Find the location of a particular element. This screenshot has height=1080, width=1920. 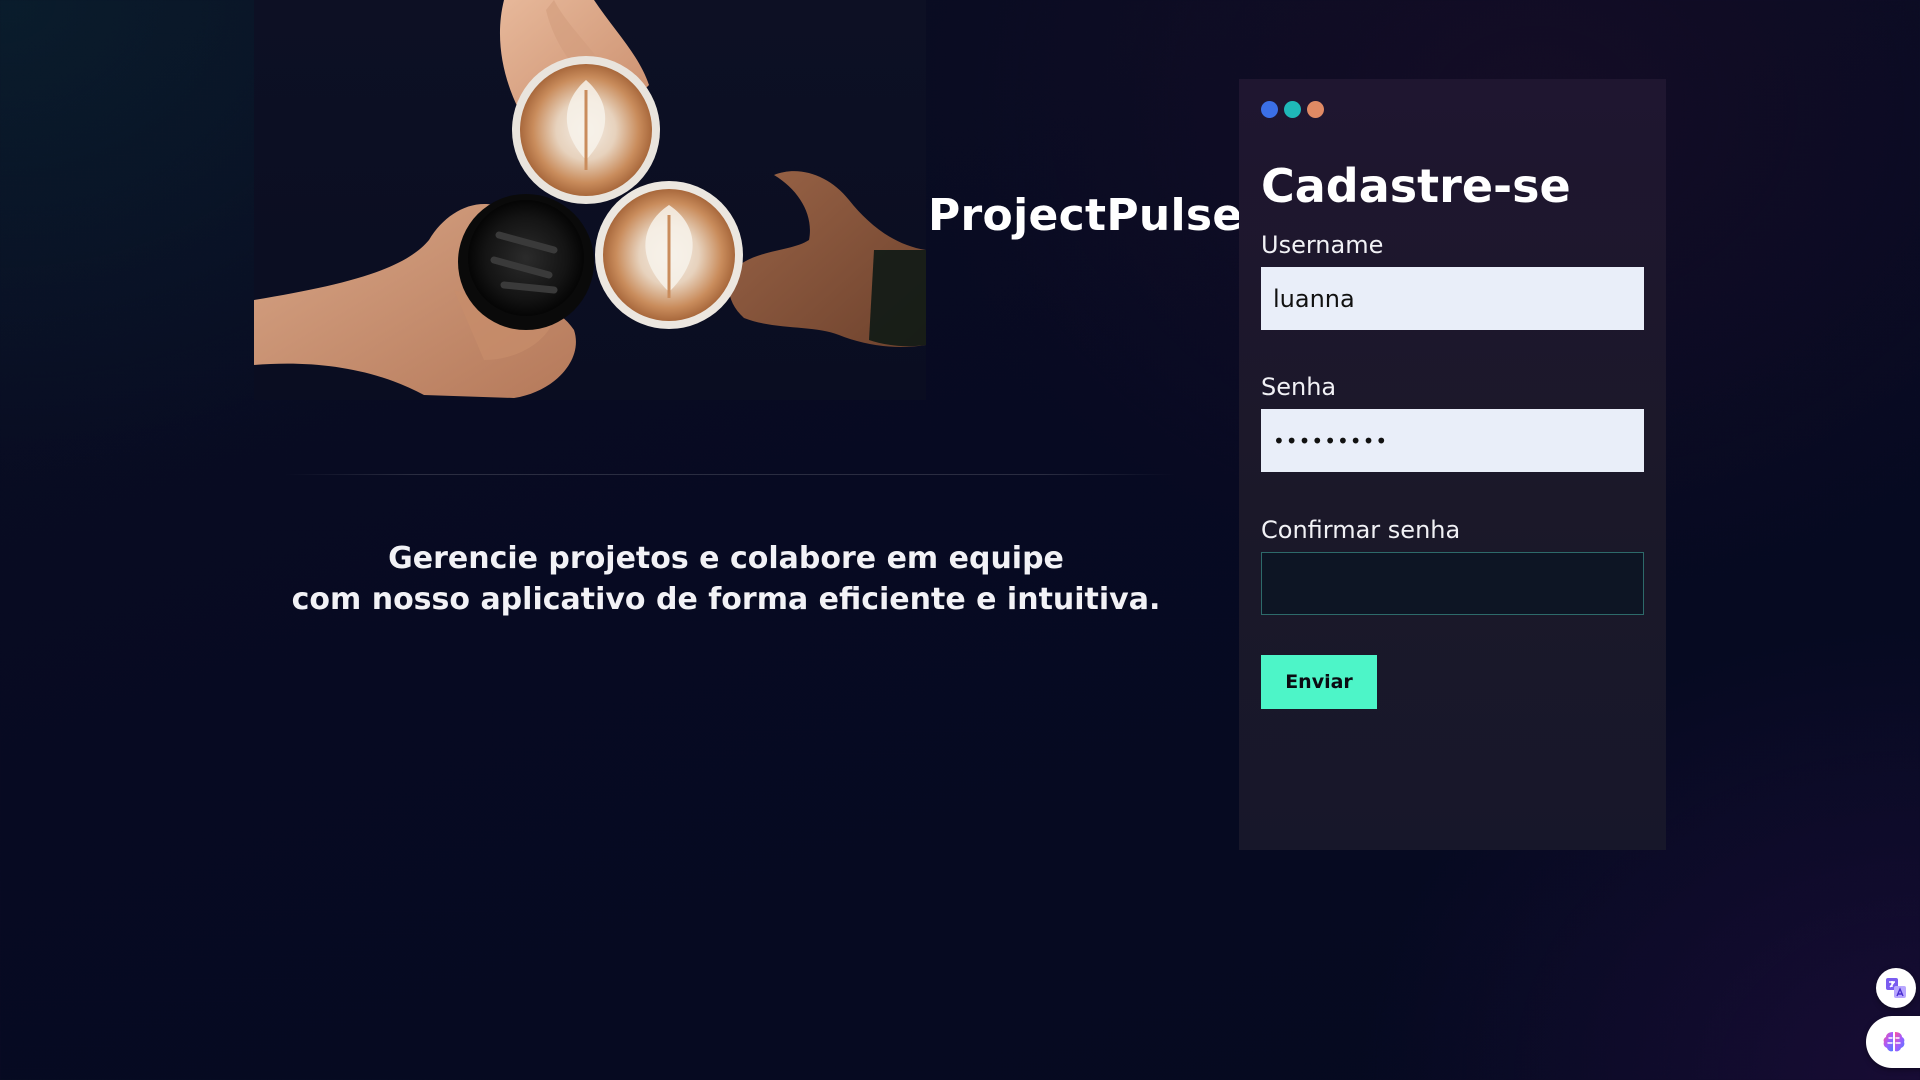

assistant-button is located at coordinates (1893, 1042).